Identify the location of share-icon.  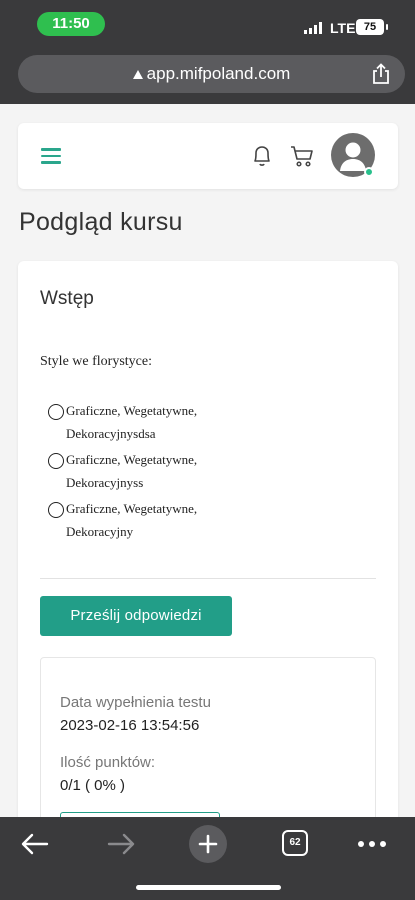
(381, 74).